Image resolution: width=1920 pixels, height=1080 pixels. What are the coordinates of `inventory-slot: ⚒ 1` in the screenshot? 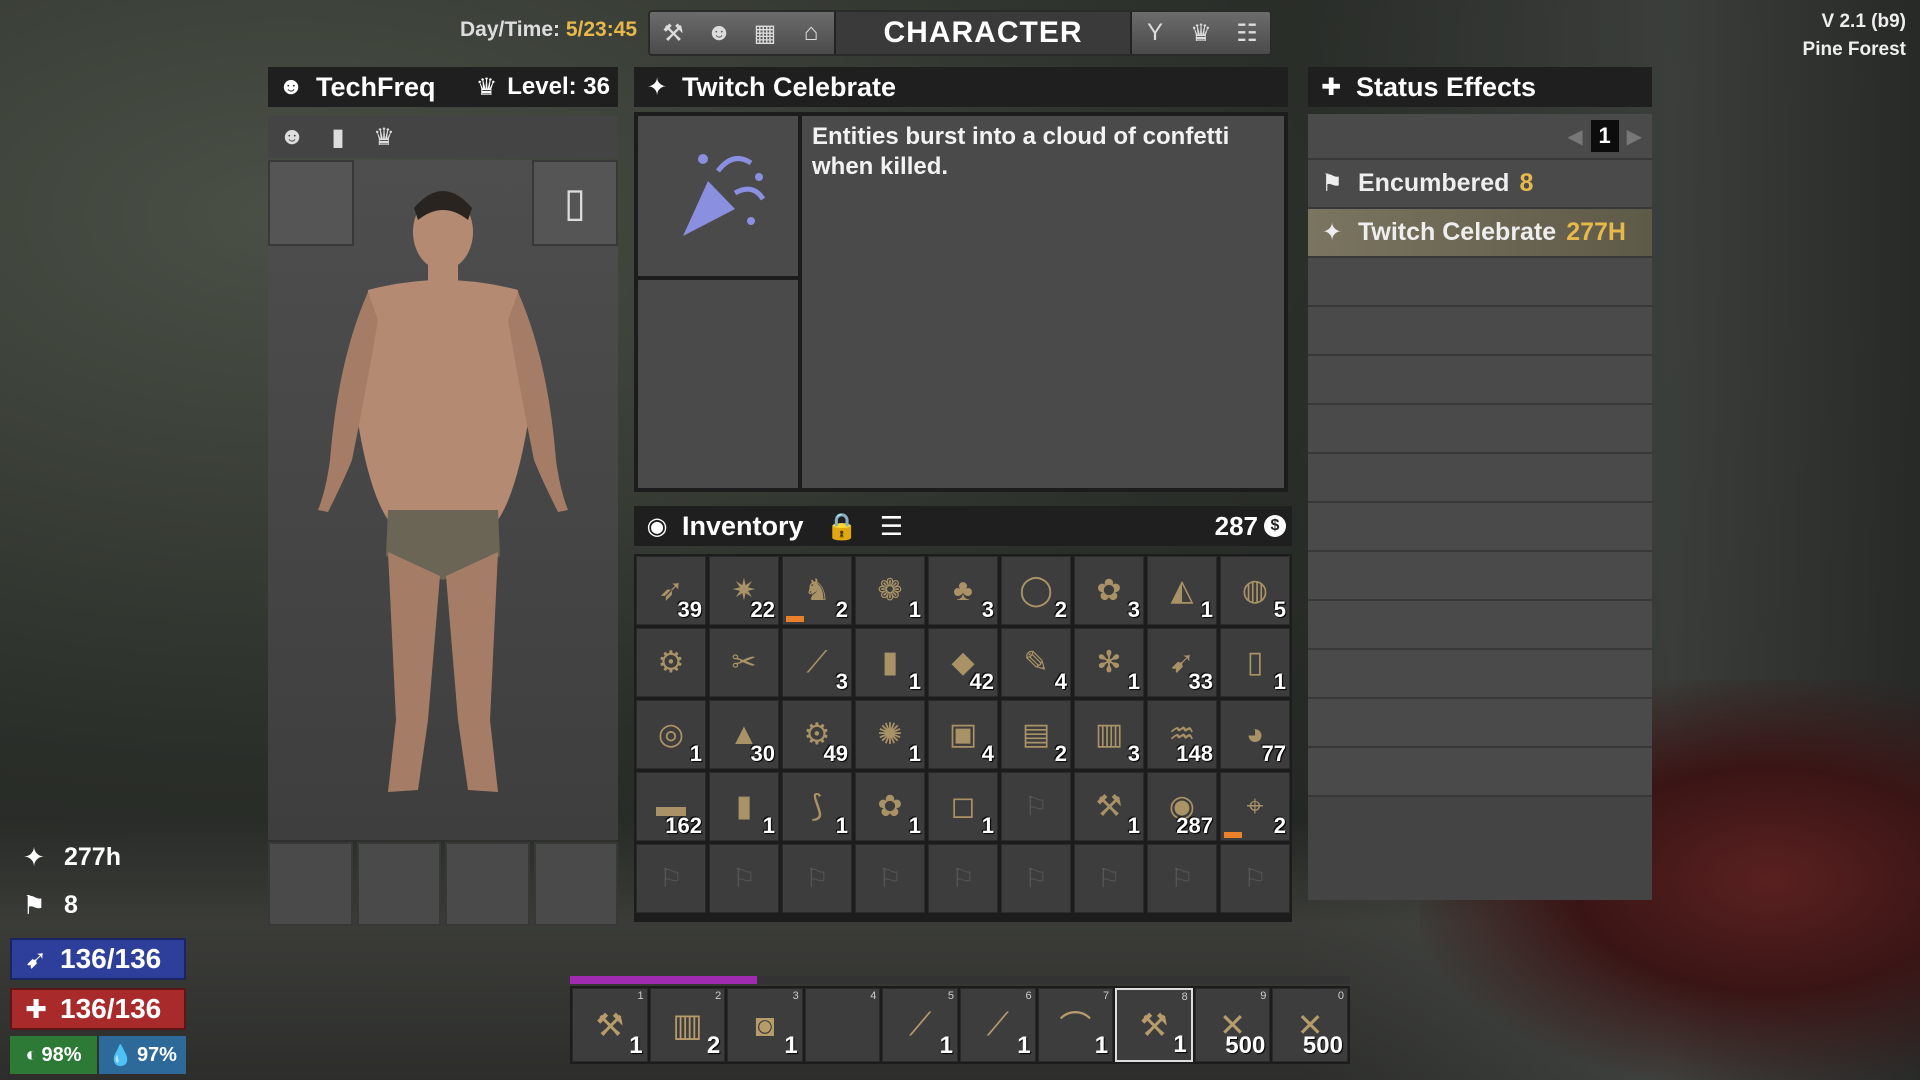 It's located at (1109, 806).